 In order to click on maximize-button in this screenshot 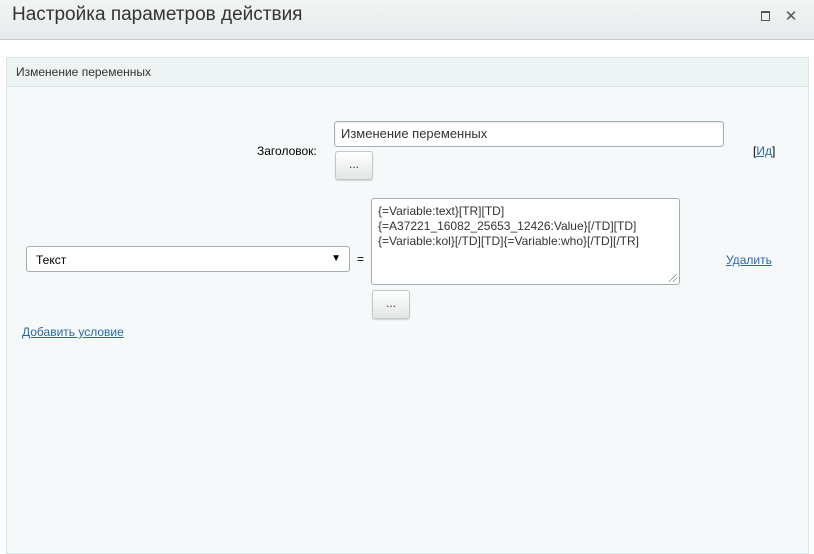, I will do `click(765, 16)`.